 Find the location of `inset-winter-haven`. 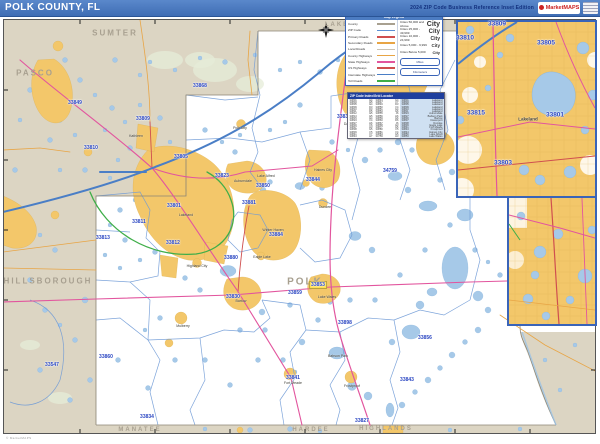

inset-winter-haven is located at coordinates (552, 261).